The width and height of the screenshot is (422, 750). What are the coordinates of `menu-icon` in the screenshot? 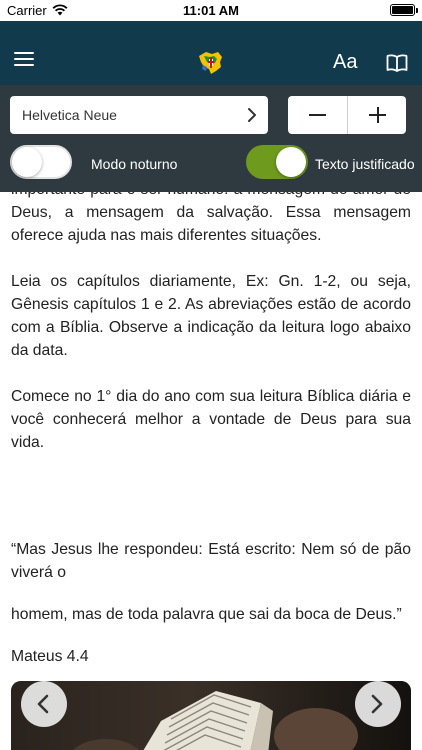 It's located at (24, 60).